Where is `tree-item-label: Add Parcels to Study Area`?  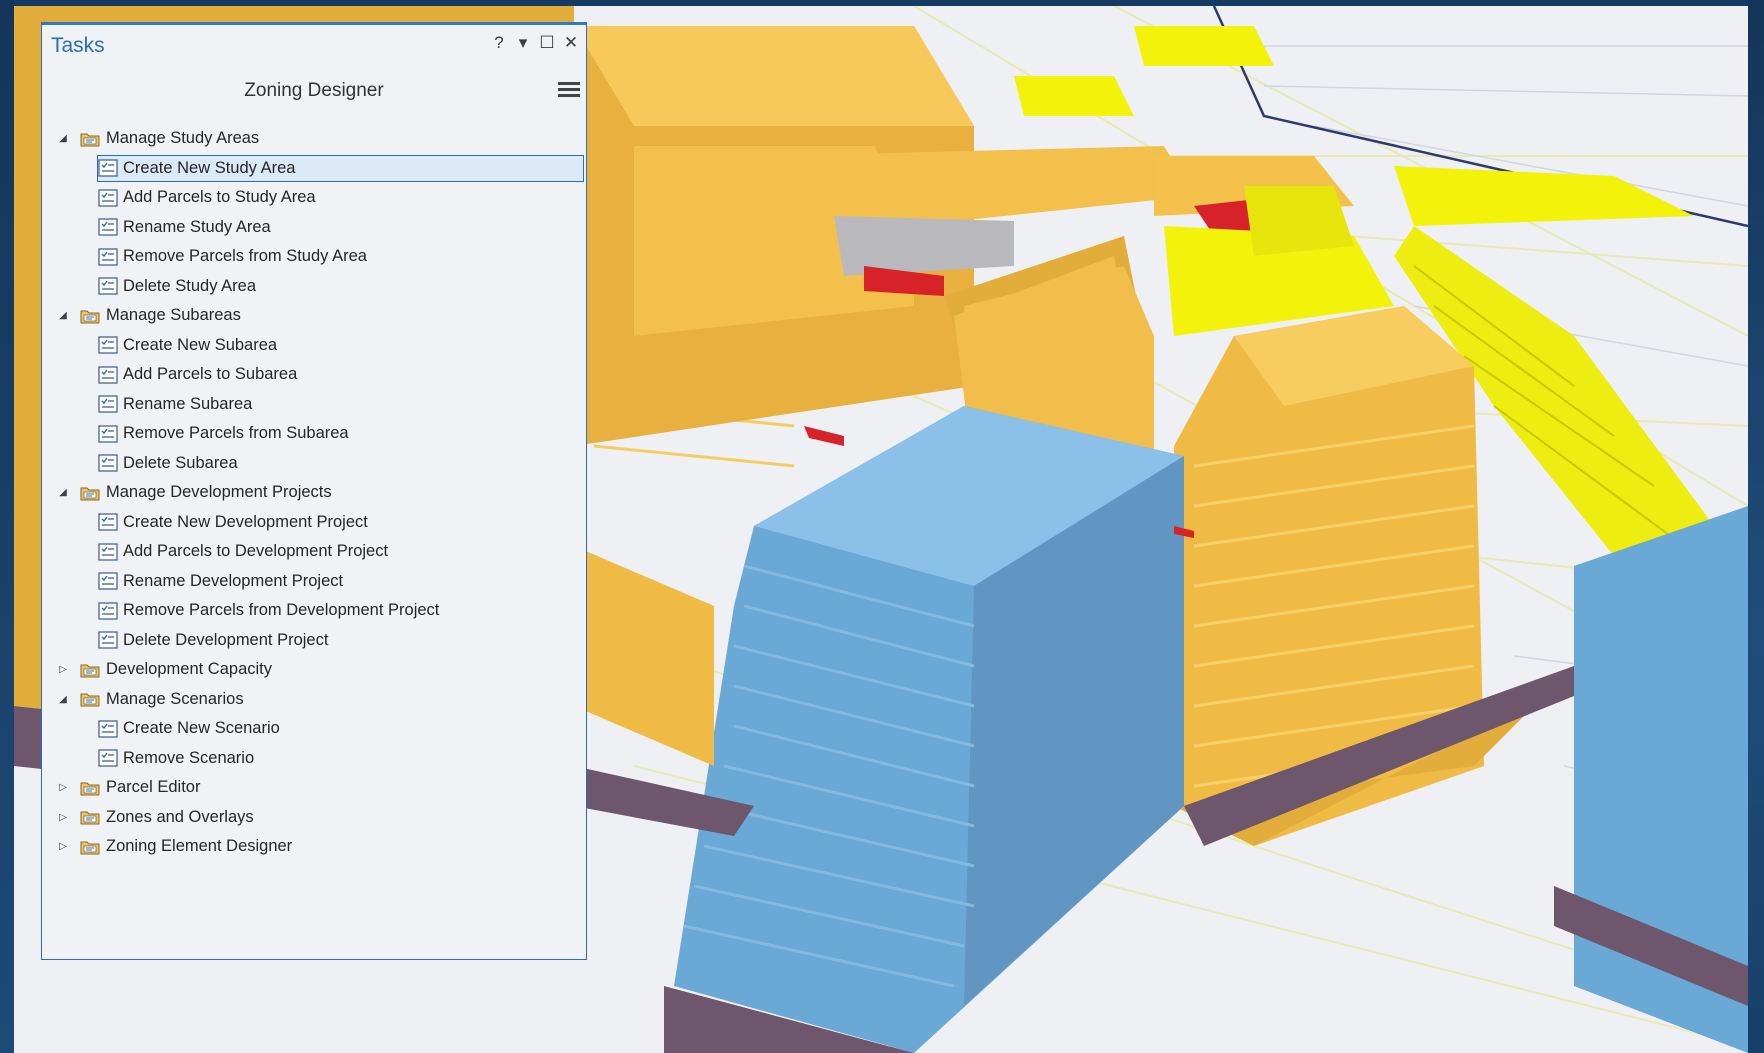
tree-item-label: Add Parcels to Study Area is located at coordinates (219, 197).